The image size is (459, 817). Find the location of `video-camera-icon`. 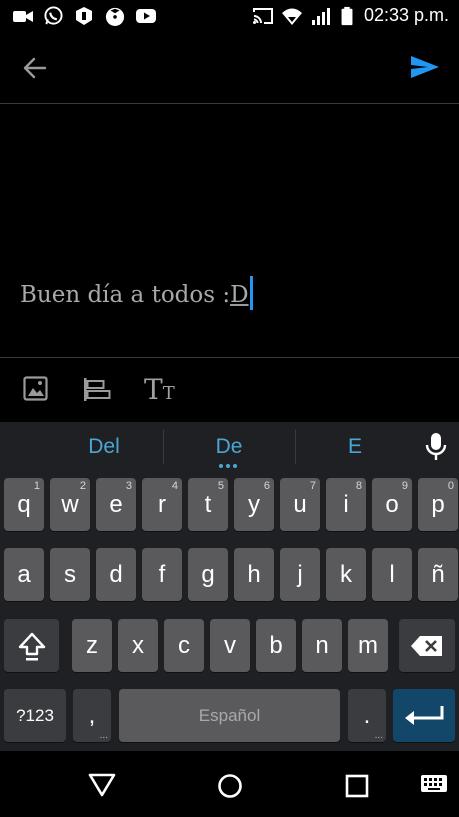

video-camera-icon is located at coordinates (23, 16).